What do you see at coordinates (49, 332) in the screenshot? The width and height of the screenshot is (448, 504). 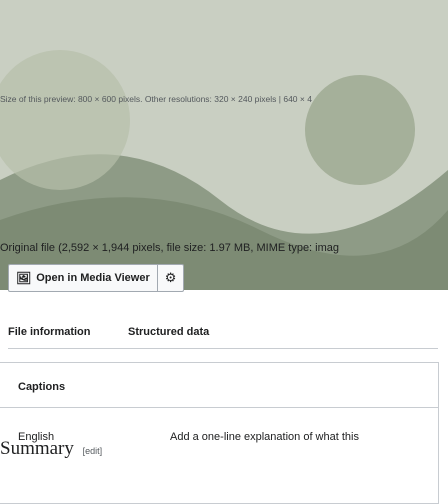 I see `tab-file-information: File information` at bounding box center [49, 332].